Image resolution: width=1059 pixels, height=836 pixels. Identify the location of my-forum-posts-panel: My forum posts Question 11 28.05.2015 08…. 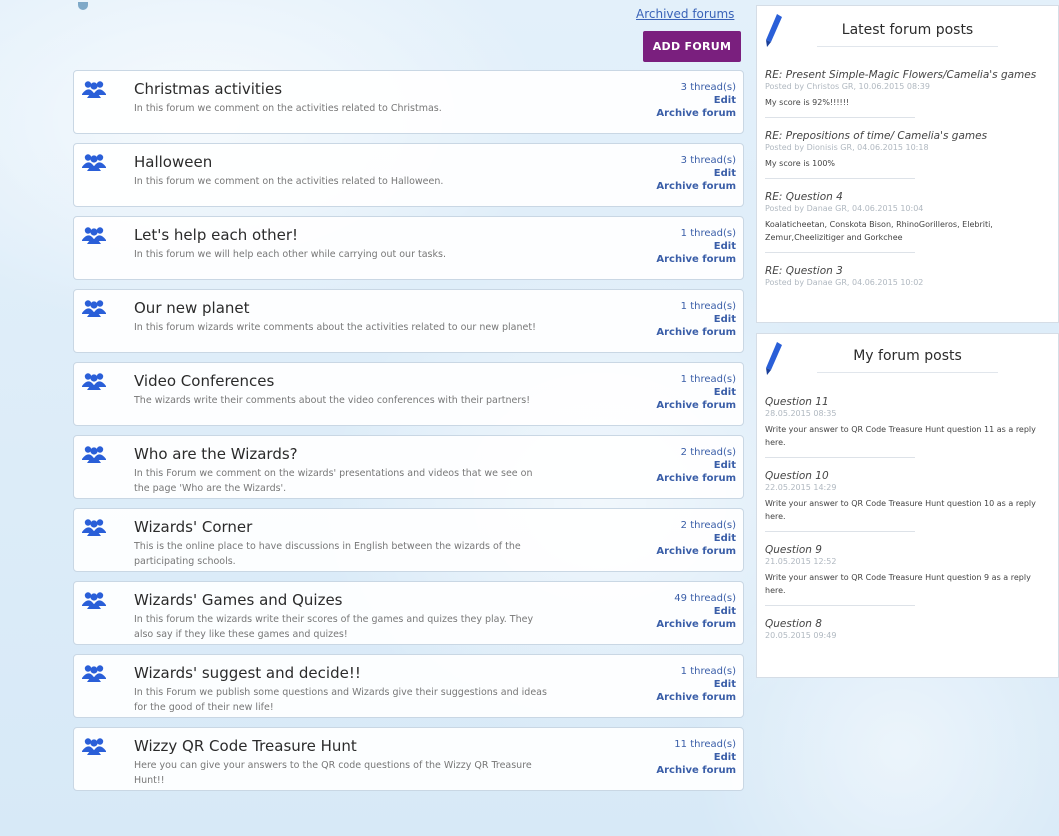
(907, 505).